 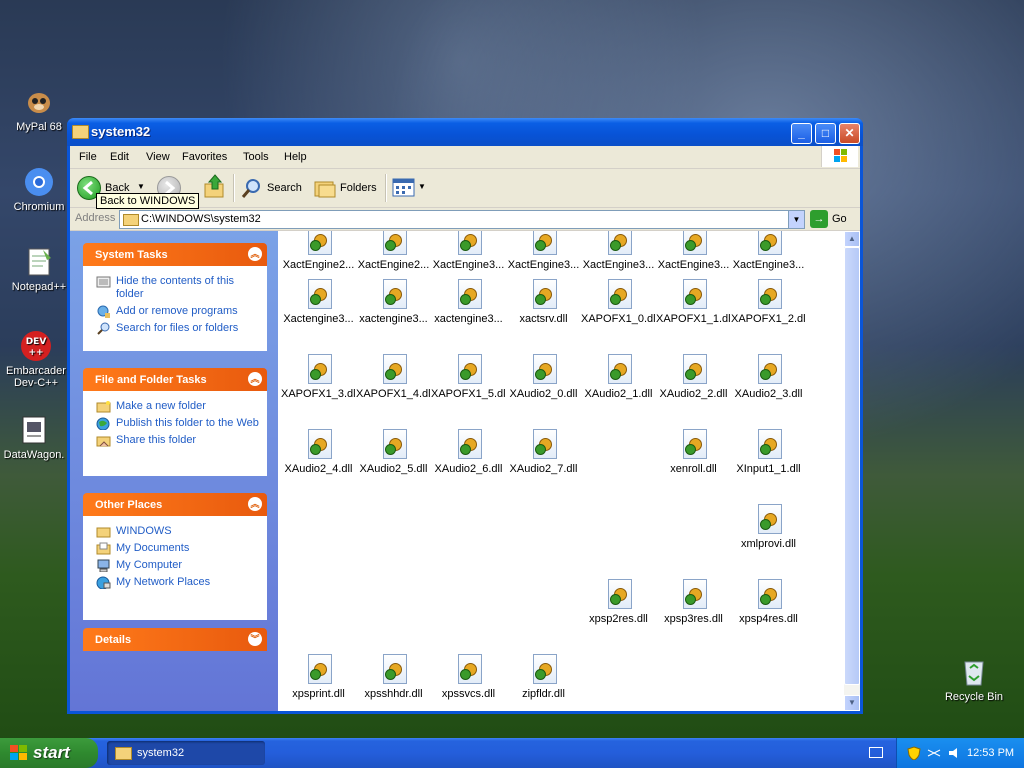 What do you see at coordinates (852, 466) in the screenshot?
I see `scroll-thumb` at bounding box center [852, 466].